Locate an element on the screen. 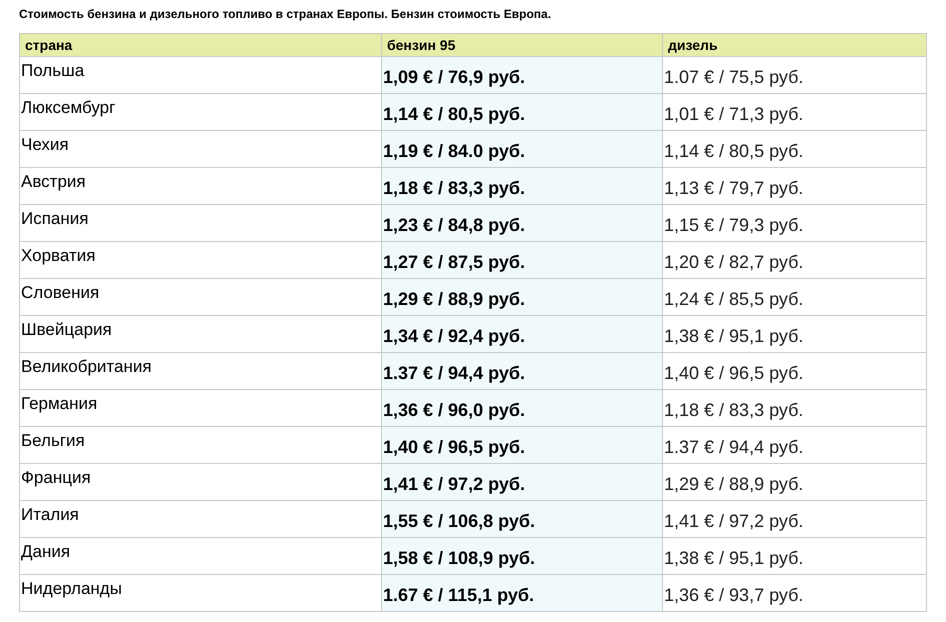 The width and height of the screenshot is (946, 622). table-cell: 1,09 € / 76,9 руб. is located at coordinates (522, 75).